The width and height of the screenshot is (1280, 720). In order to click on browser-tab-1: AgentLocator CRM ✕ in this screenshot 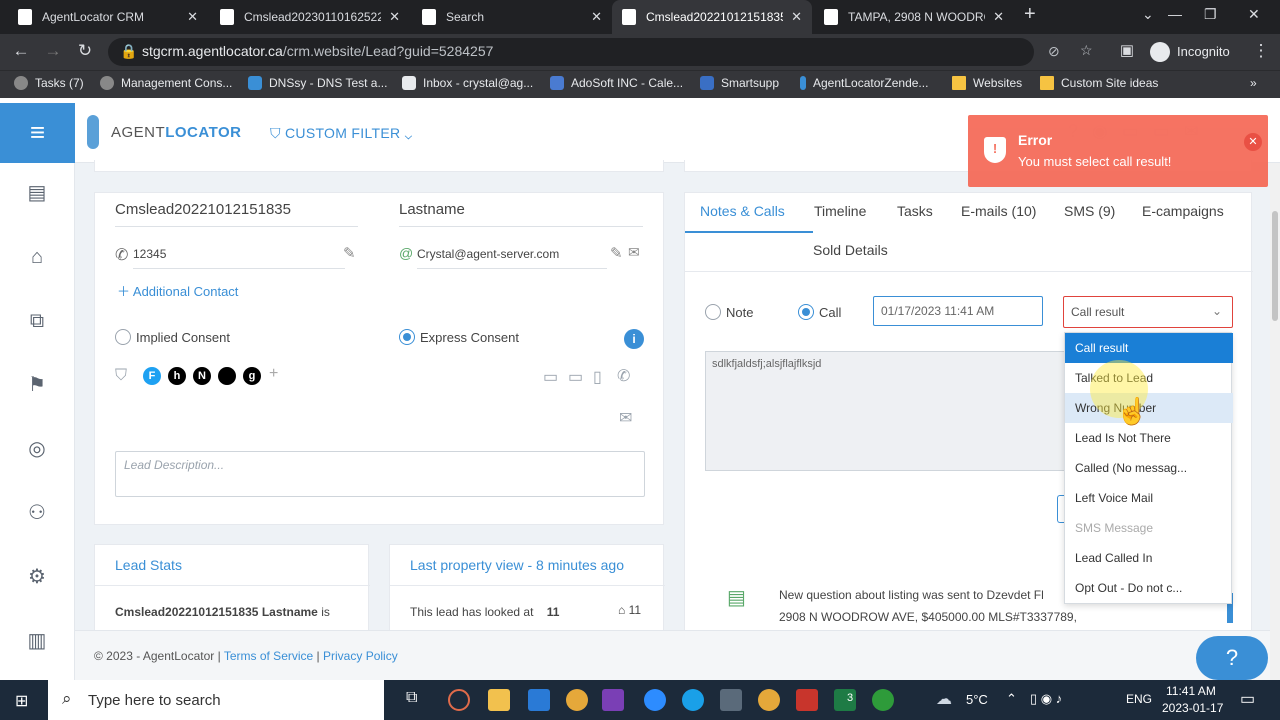, I will do `click(108, 17)`.